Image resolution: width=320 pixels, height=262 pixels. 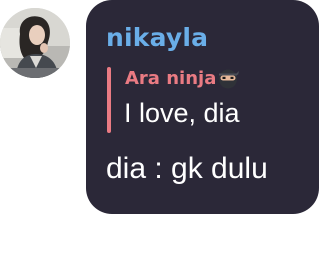 I want to click on avatar, so click(x=35, y=43).